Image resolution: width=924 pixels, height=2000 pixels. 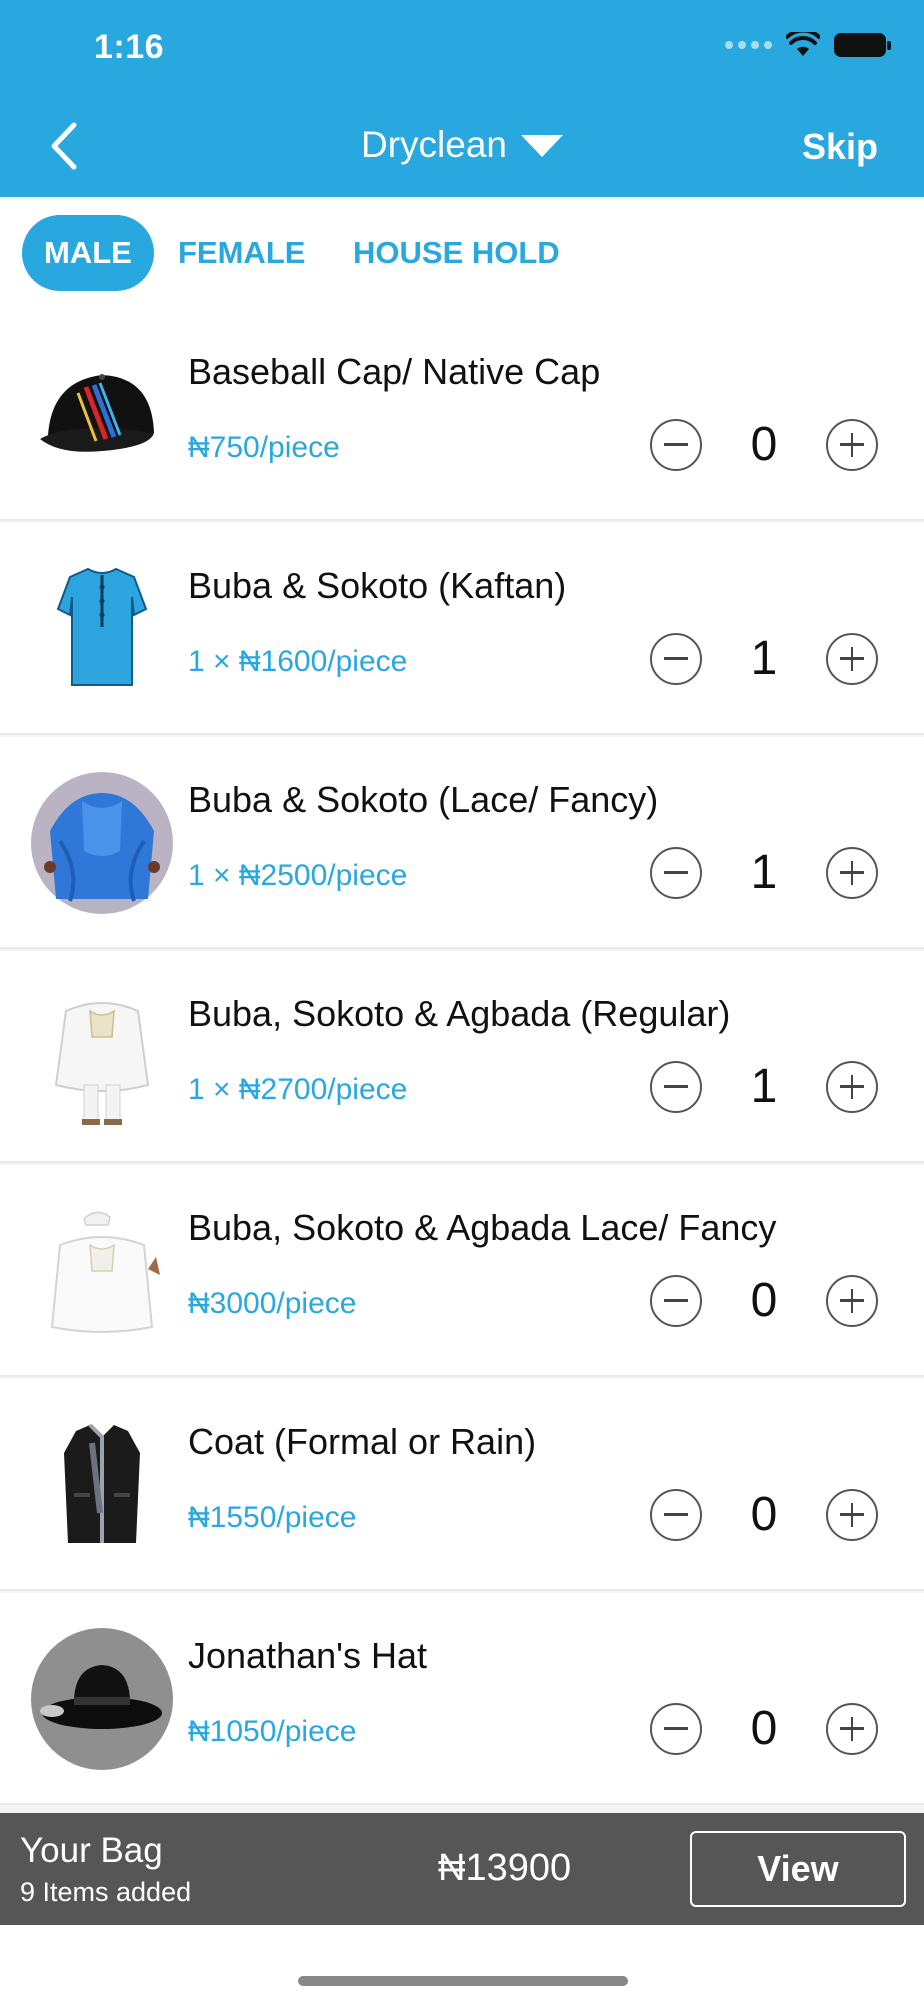 I want to click on list-item: Jonathan's Hat ₦1050/piece 0, so click(x=462, y=1699).